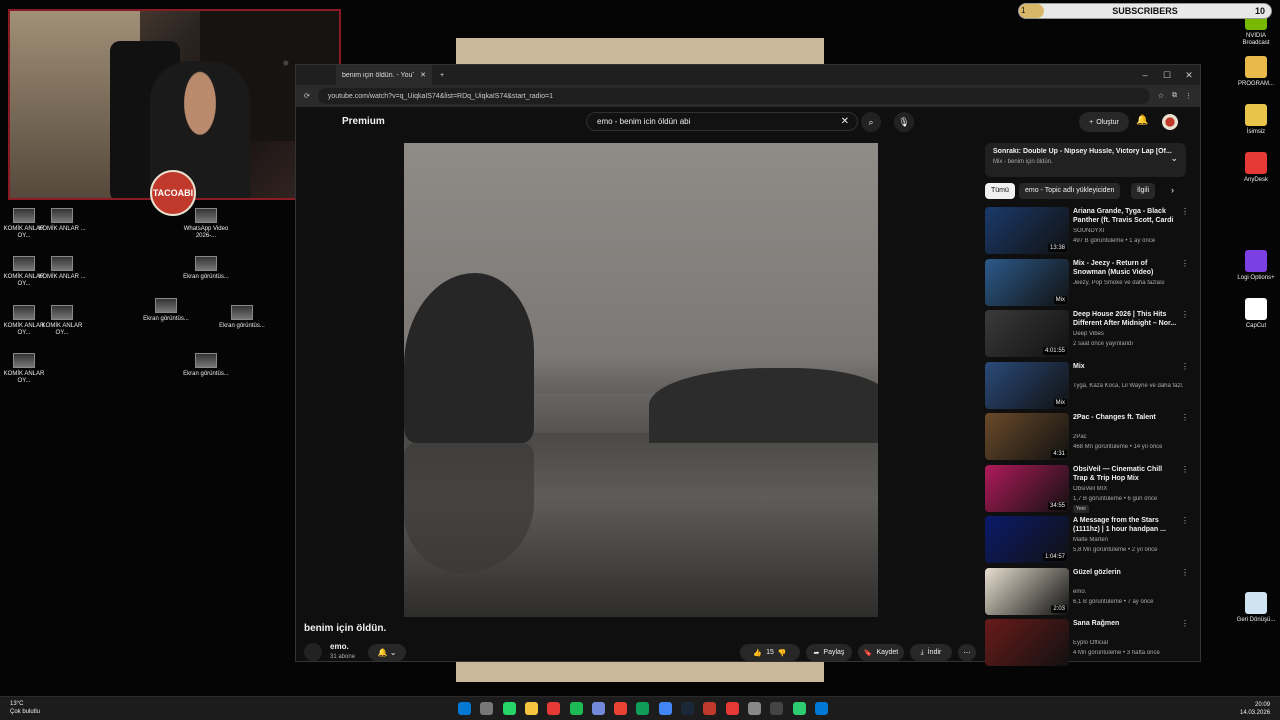 This screenshot has height=720, width=1280. Describe the element at coordinates (1167, 75) in the screenshot. I see `maximize-button: ☐` at that location.